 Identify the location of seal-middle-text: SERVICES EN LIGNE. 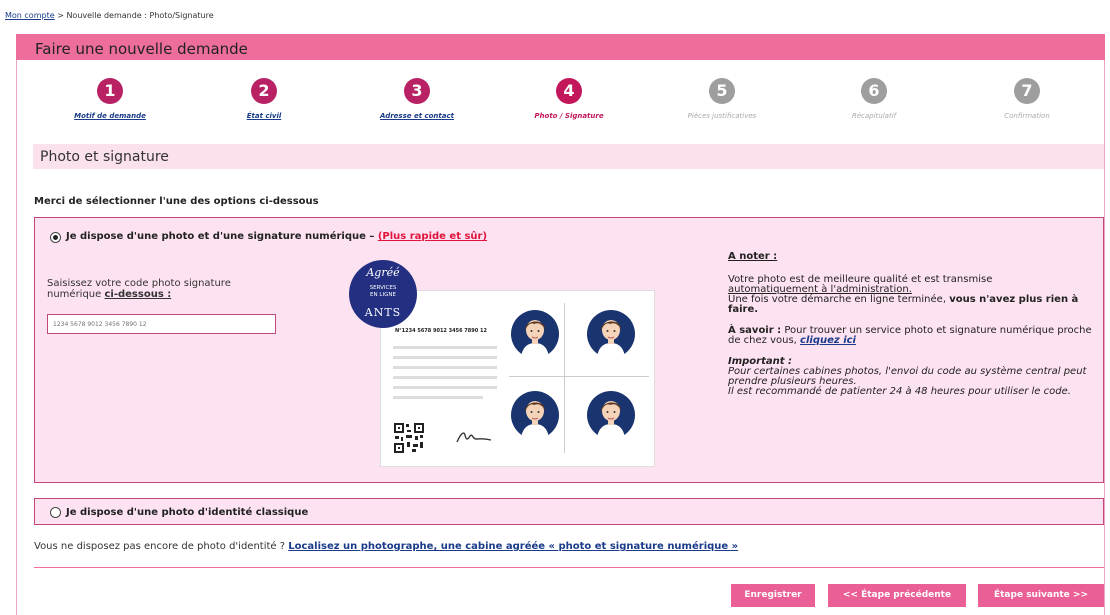
(383, 292).